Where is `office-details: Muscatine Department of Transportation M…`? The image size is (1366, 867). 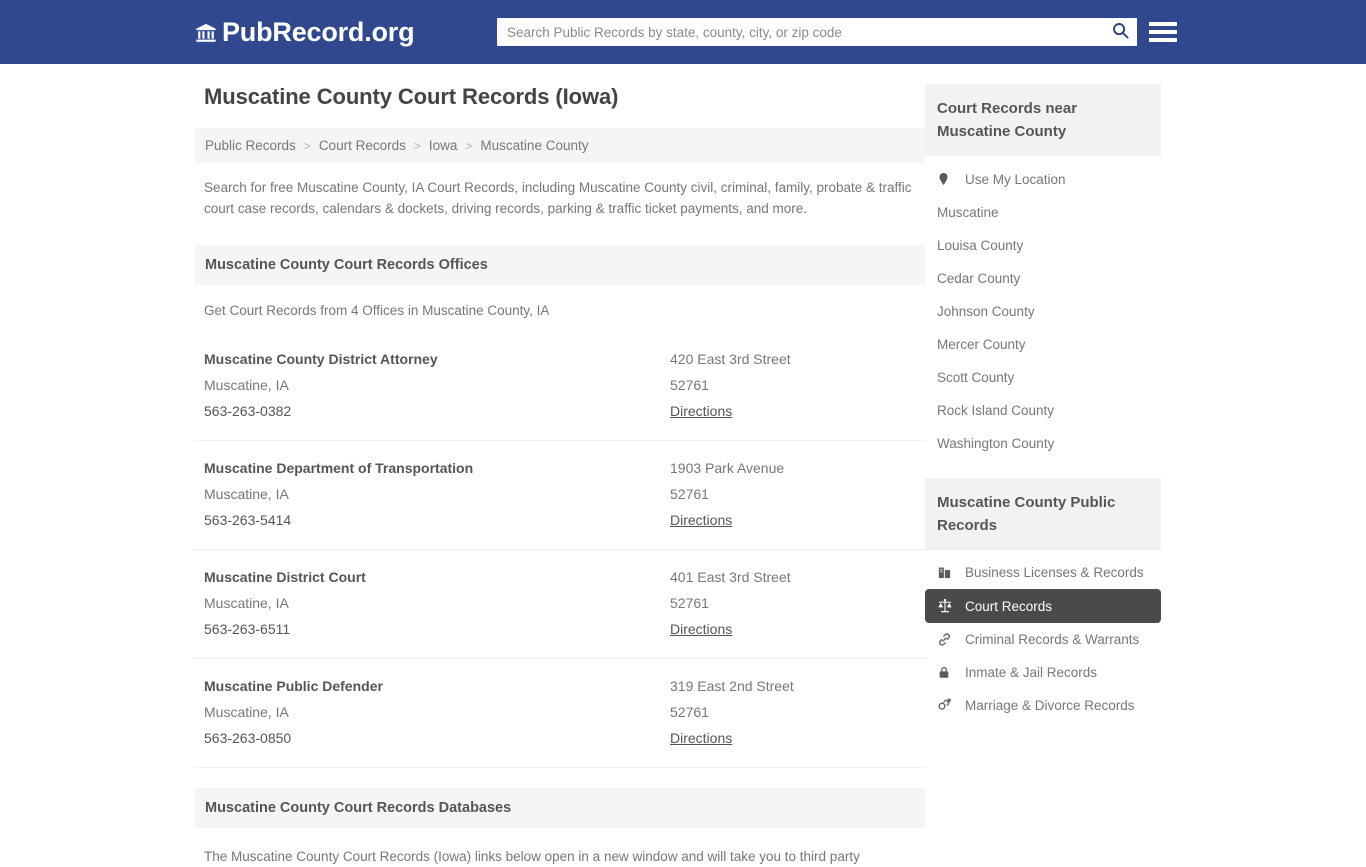
office-details: Muscatine Department of Transportation M… is located at coordinates (437, 494).